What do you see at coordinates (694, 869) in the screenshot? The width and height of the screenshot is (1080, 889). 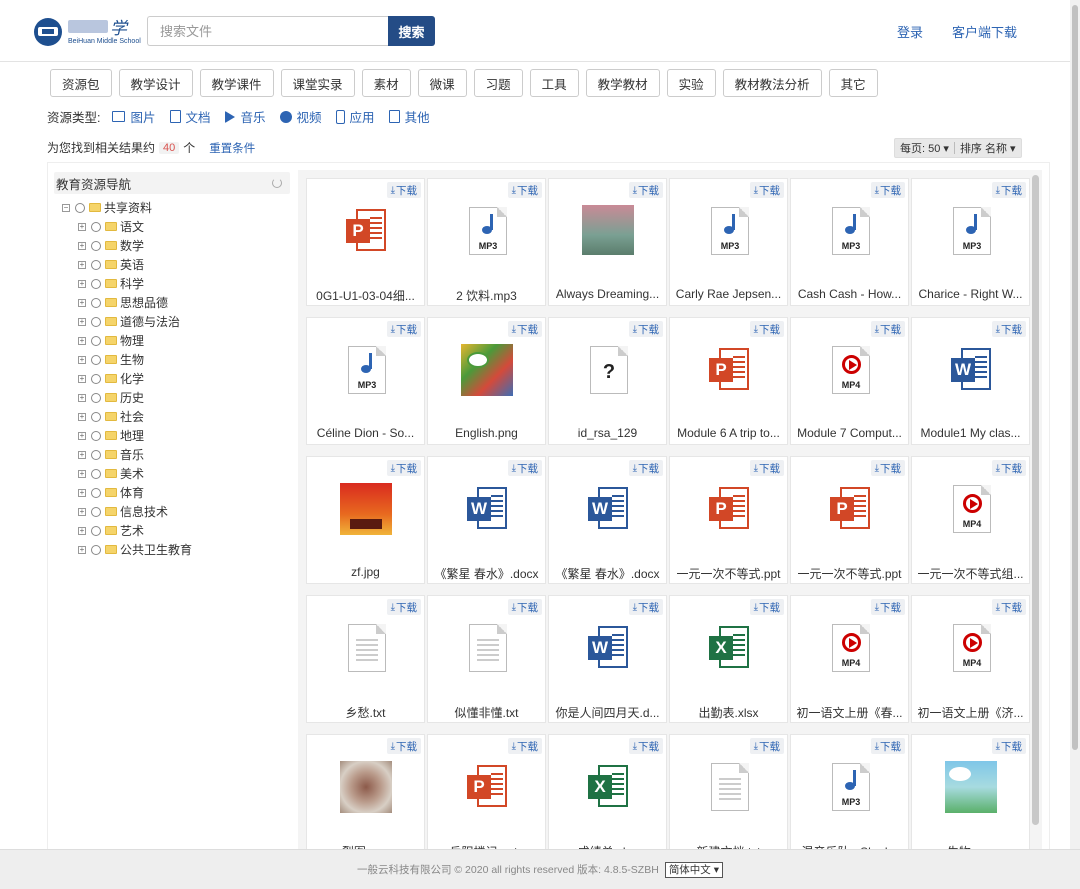 I see `language-select: 简体中文 ▾` at bounding box center [694, 869].